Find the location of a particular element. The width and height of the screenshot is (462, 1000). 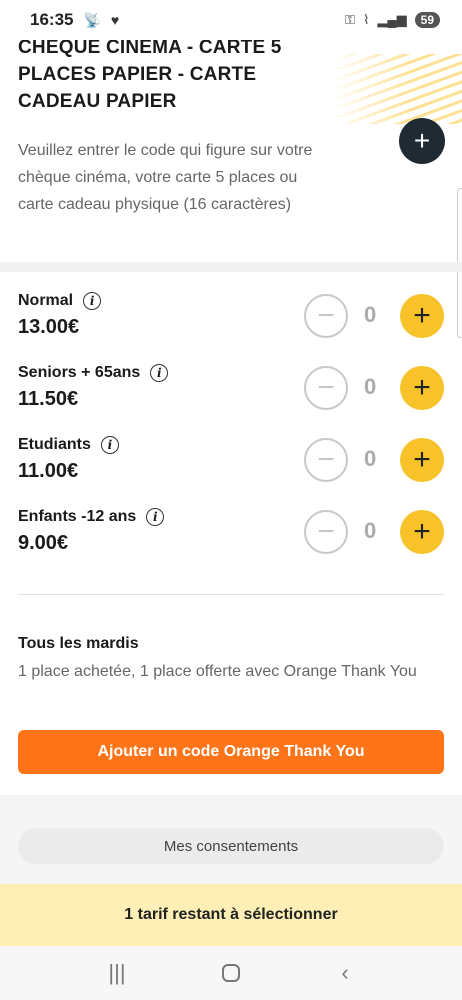

rate-name: Seniors + 65ans i is located at coordinates (93, 373).